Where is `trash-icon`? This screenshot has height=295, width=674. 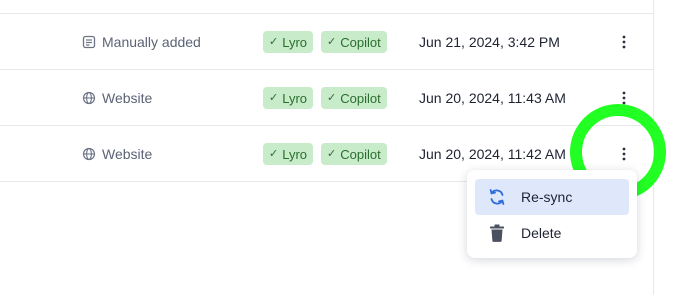
trash-icon is located at coordinates (497, 233).